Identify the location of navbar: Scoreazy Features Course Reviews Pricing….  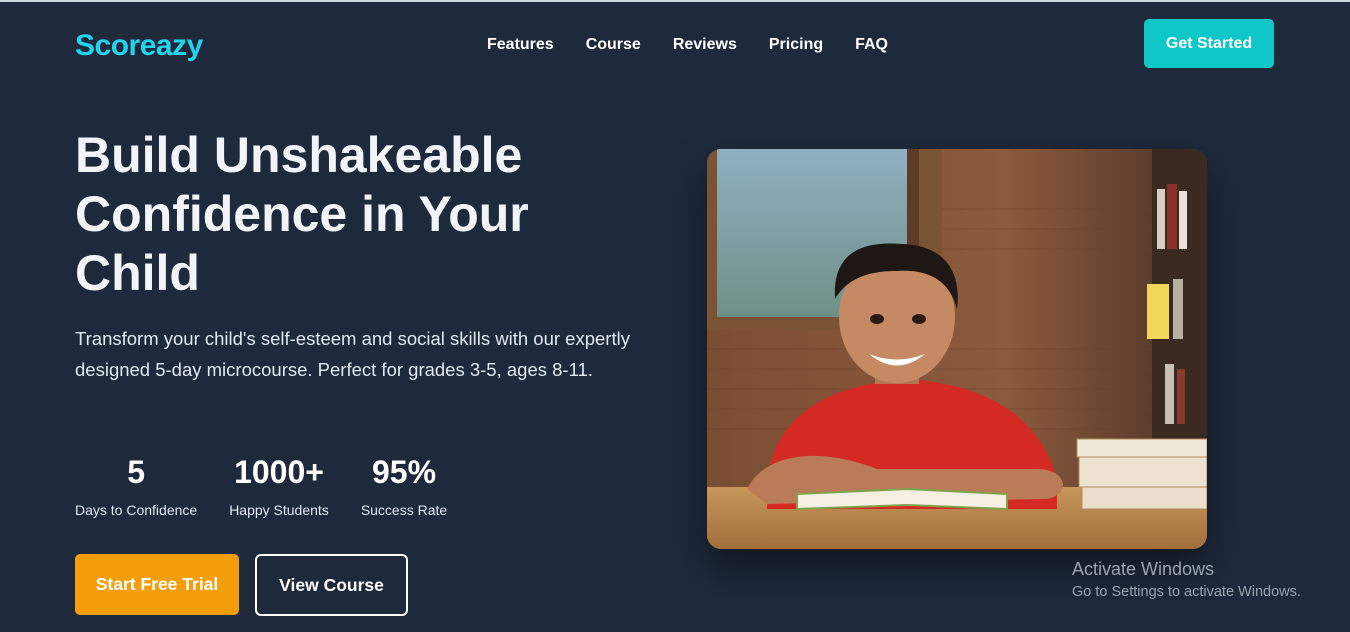
(675, 44).